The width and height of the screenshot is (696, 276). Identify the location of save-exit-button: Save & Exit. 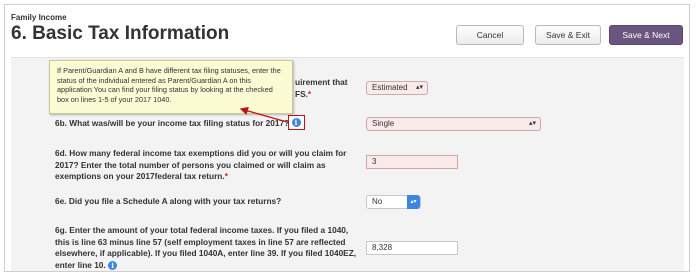
(568, 35).